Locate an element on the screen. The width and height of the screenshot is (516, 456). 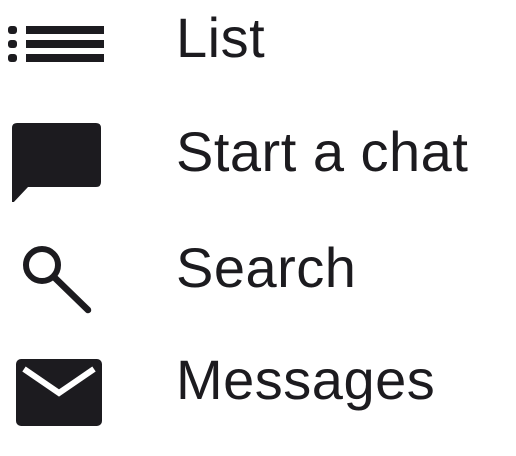
menu-item-label: Messages is located at coordinates (306, 379).